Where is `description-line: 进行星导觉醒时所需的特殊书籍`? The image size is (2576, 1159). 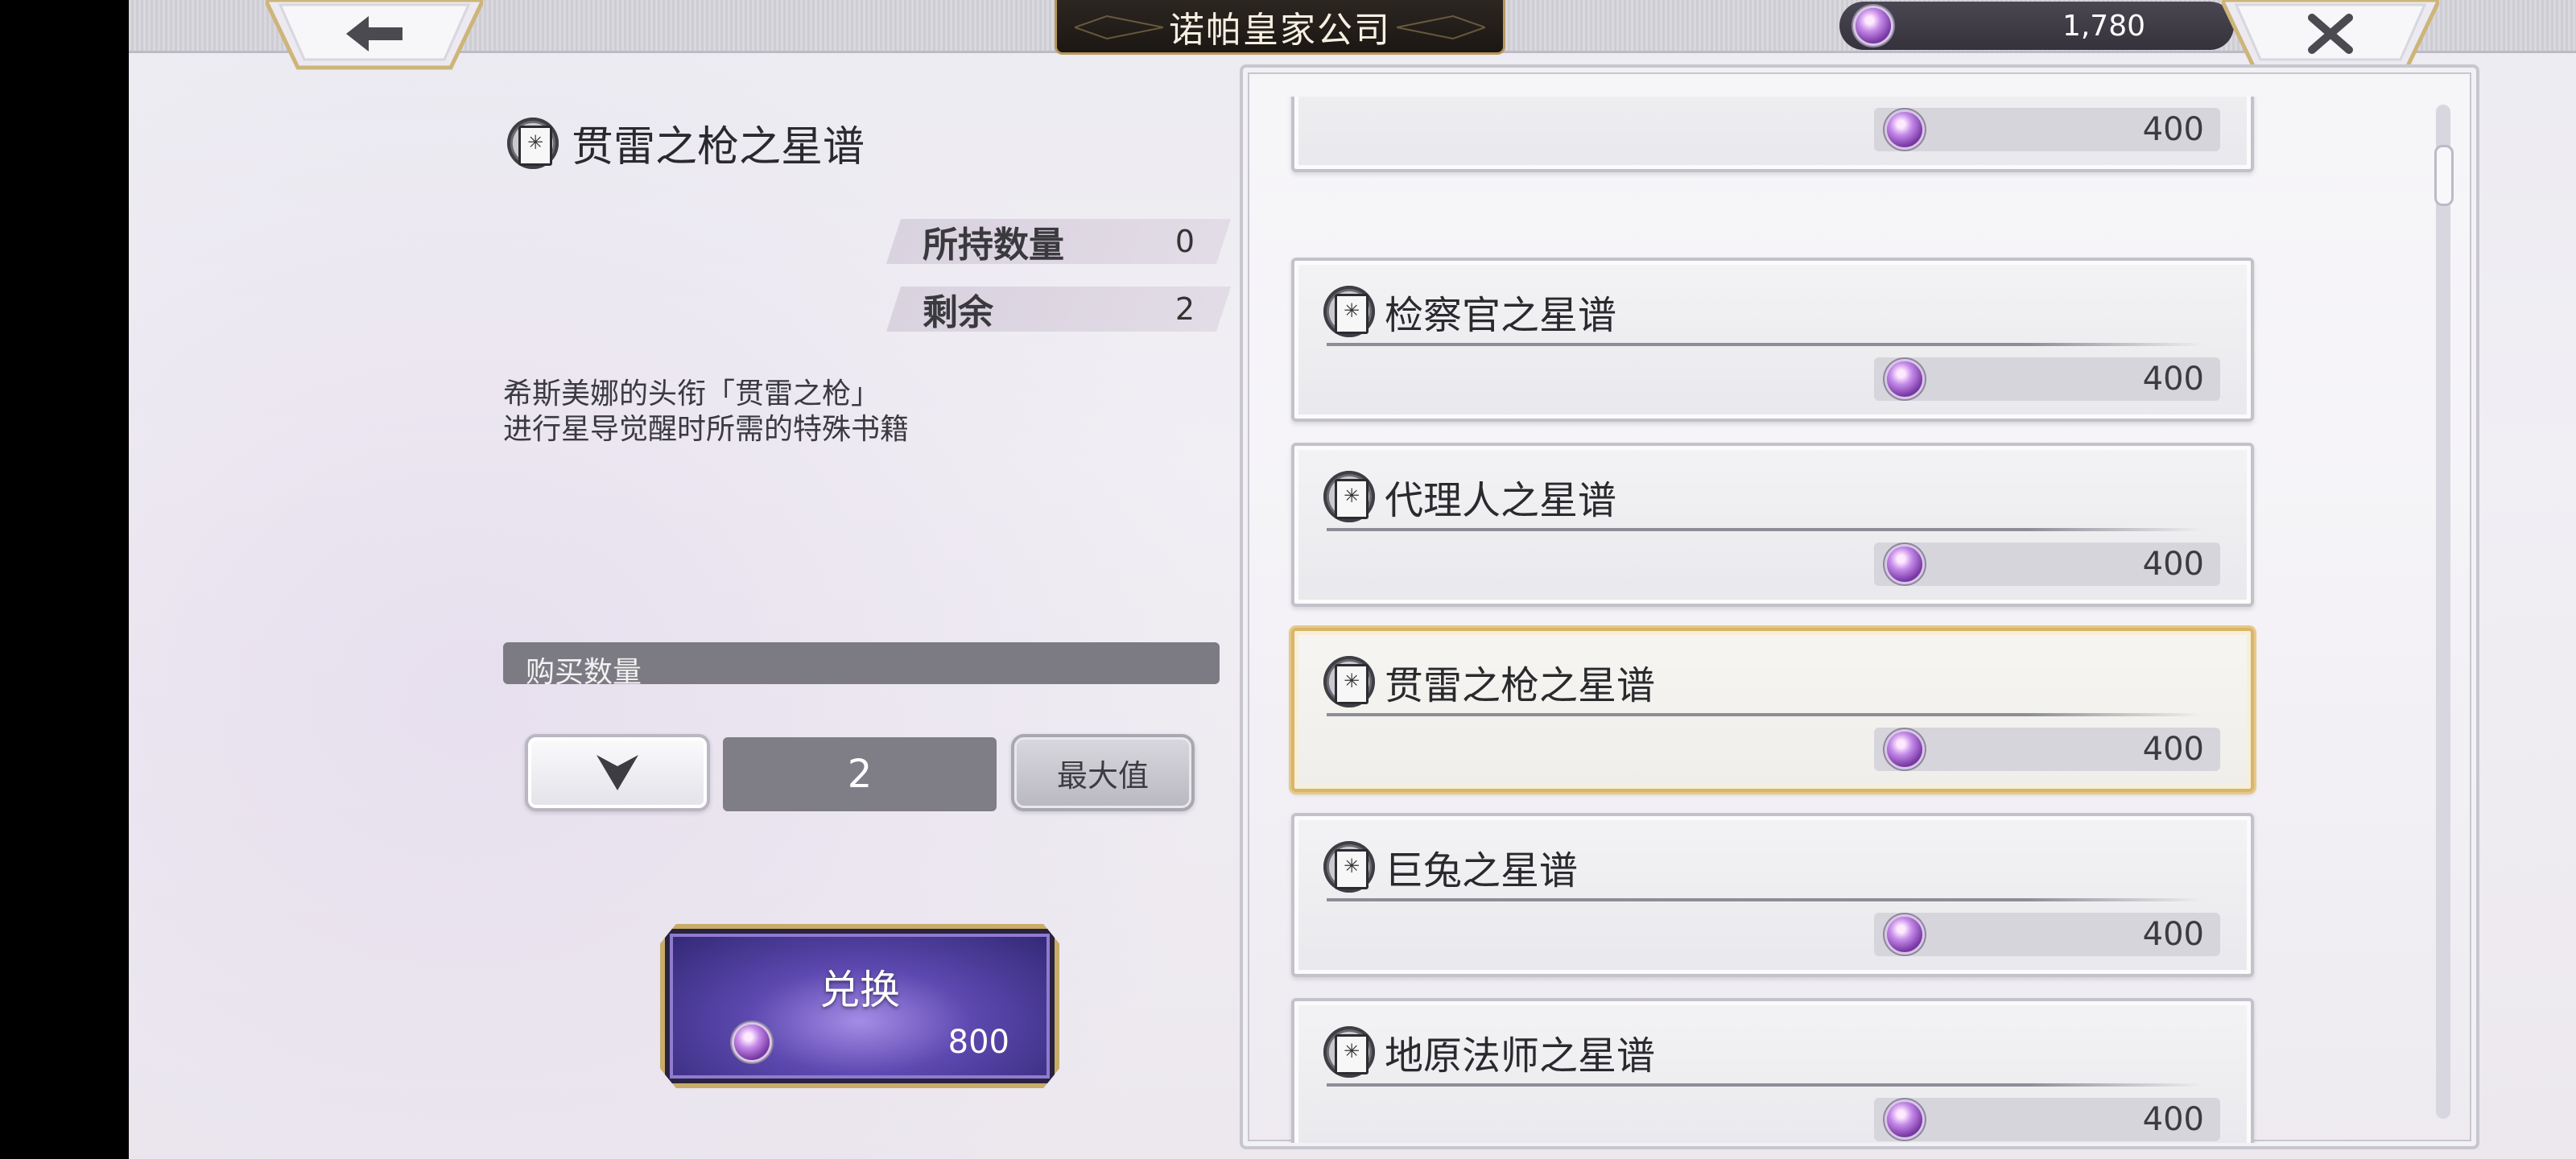 description-line: 进行星导觉醒时所需的特殊书籍 is located at coordinates (706, 429).